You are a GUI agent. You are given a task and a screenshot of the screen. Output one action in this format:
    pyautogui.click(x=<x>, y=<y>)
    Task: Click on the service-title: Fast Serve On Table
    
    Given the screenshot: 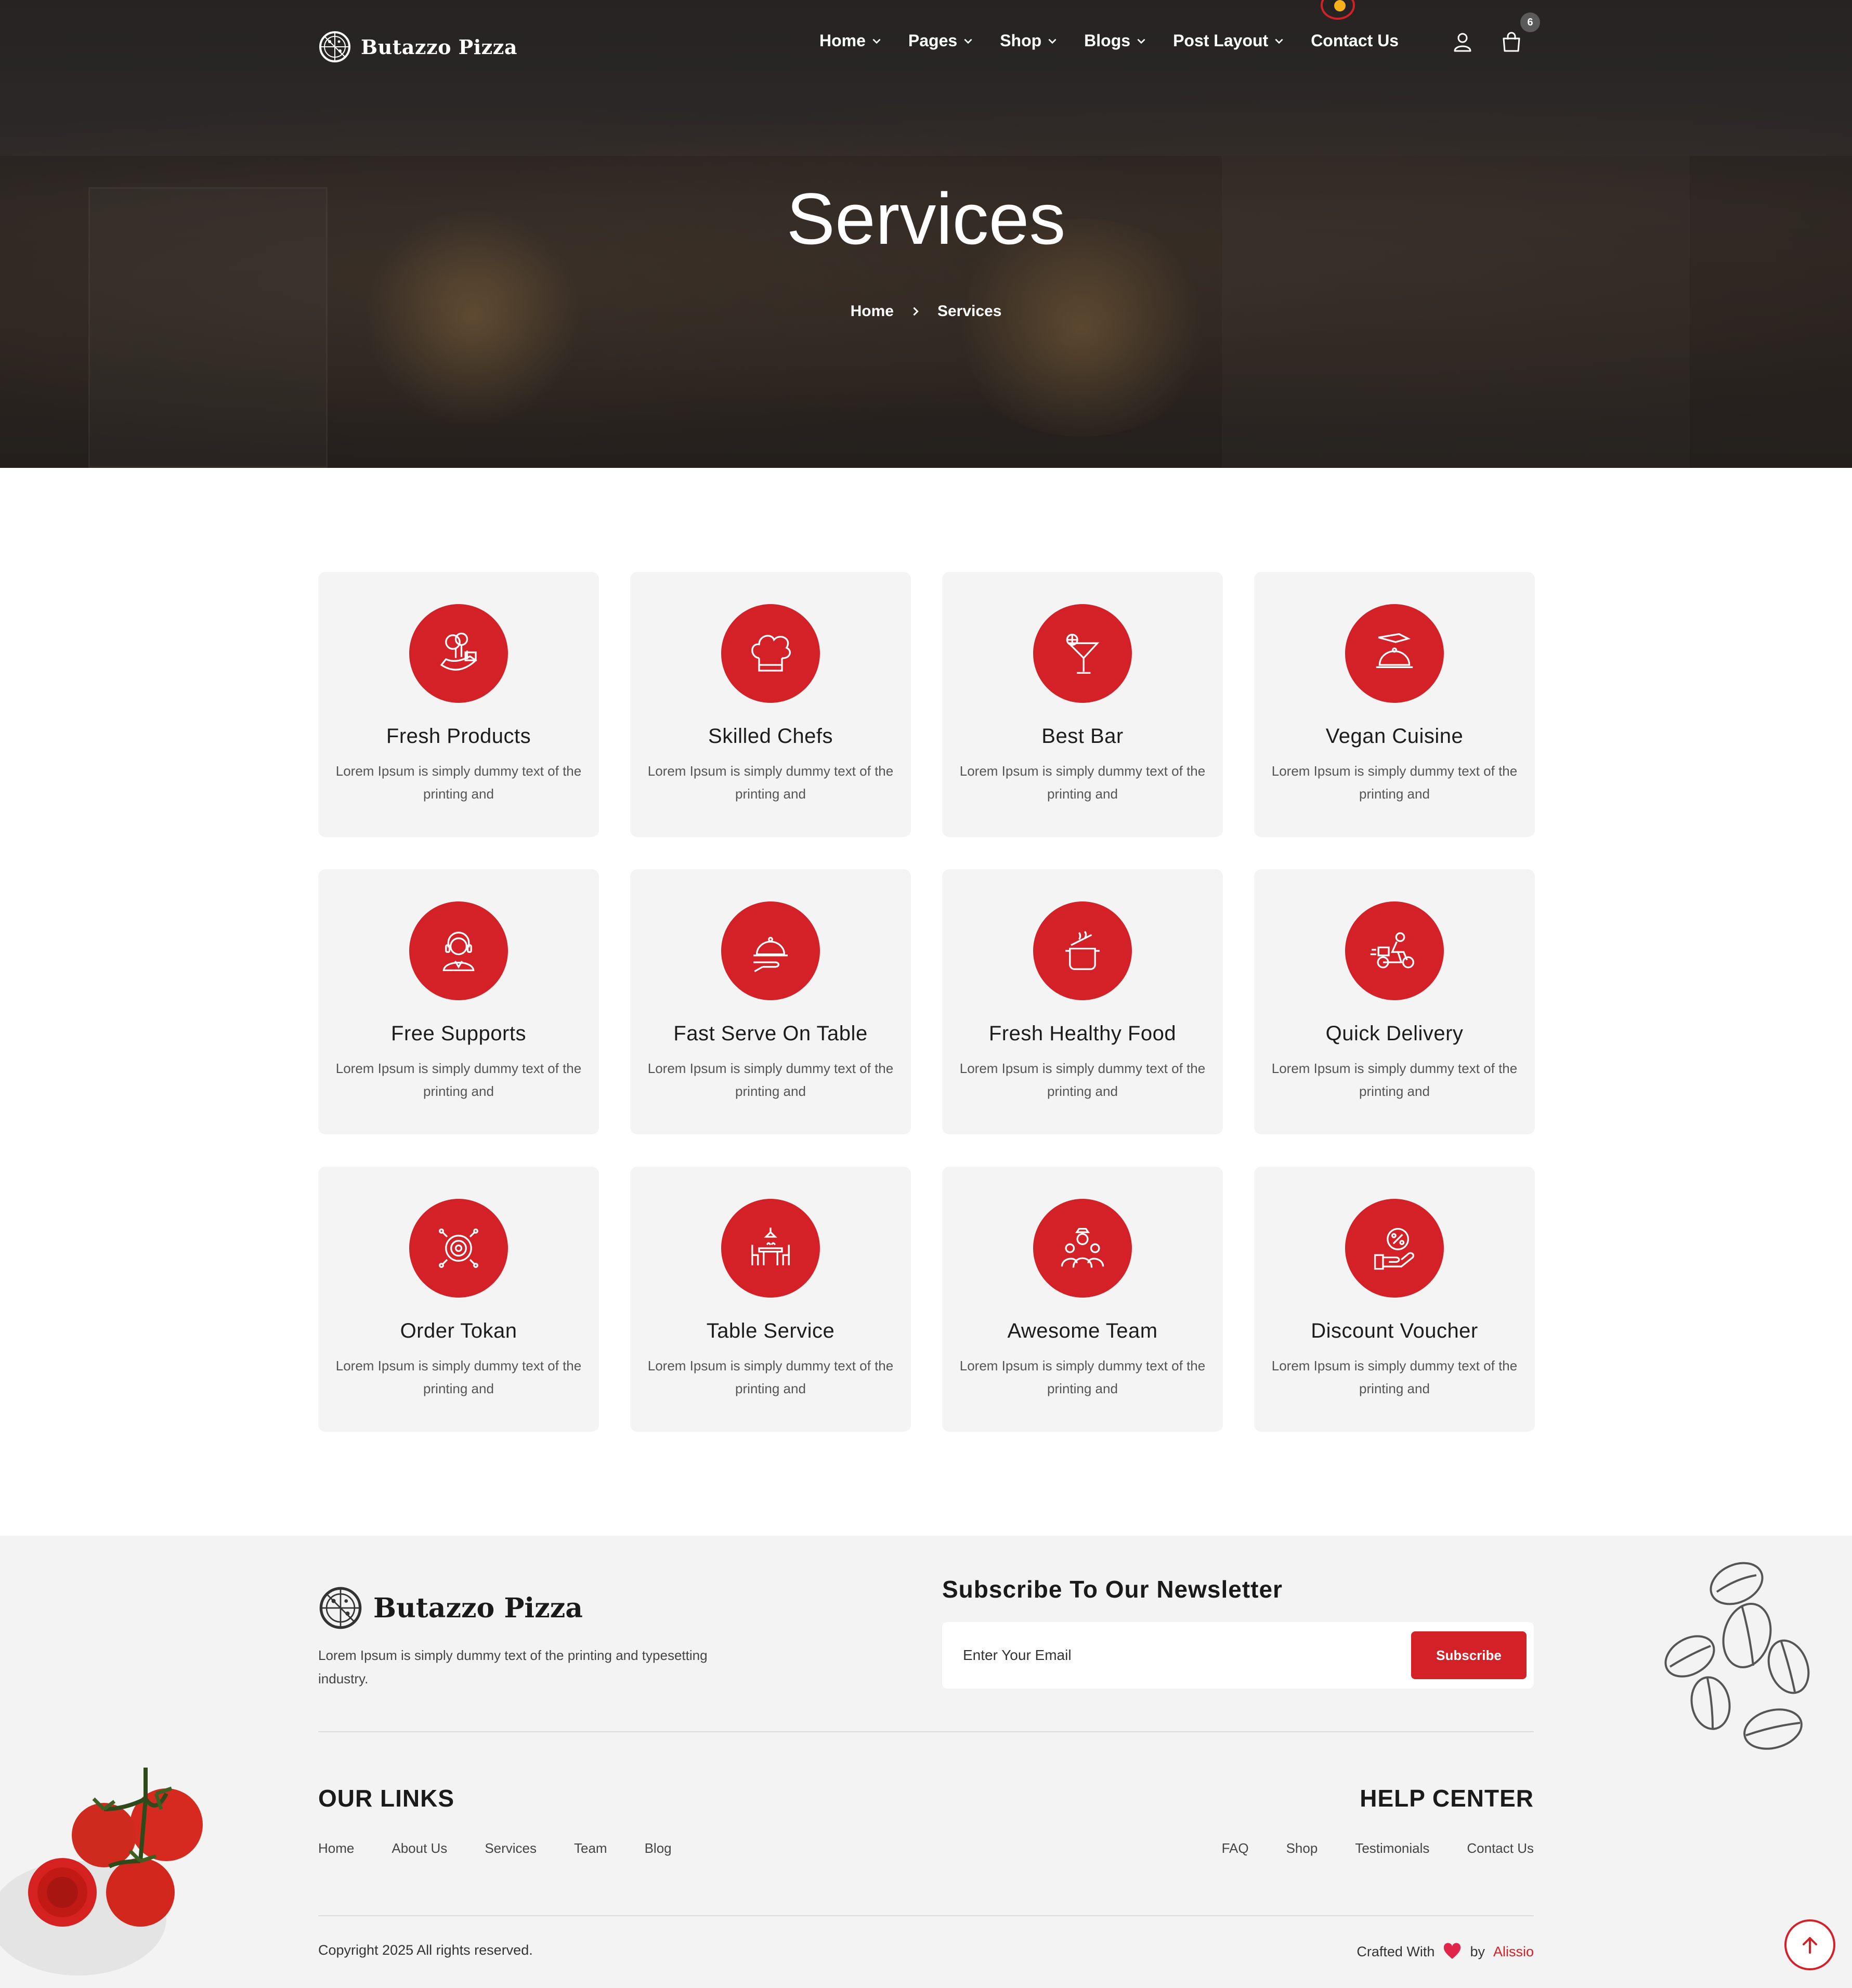 What is the action you would take?
    pyautogui.click(x=770, y=1033)
    